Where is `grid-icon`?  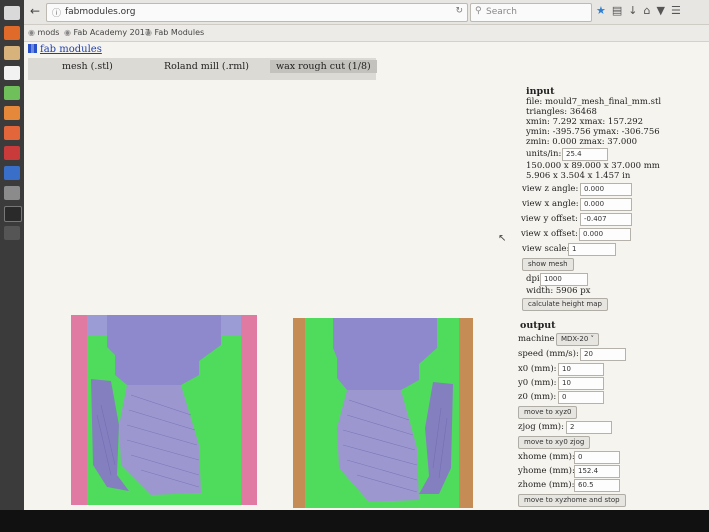 grid-icon is located at coordinates (32, 48).